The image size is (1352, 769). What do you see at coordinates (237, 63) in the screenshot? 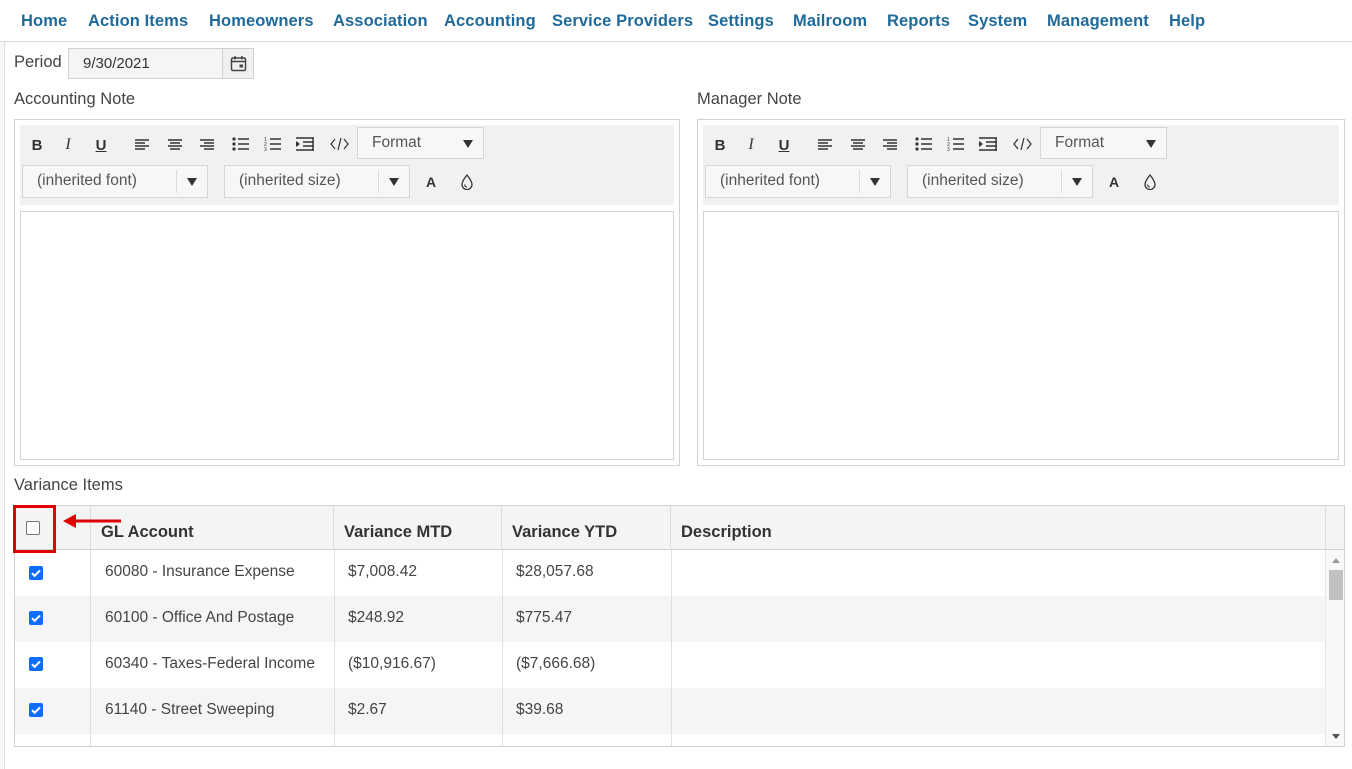
I see `calendar-button` at bounding box center [237, 63].